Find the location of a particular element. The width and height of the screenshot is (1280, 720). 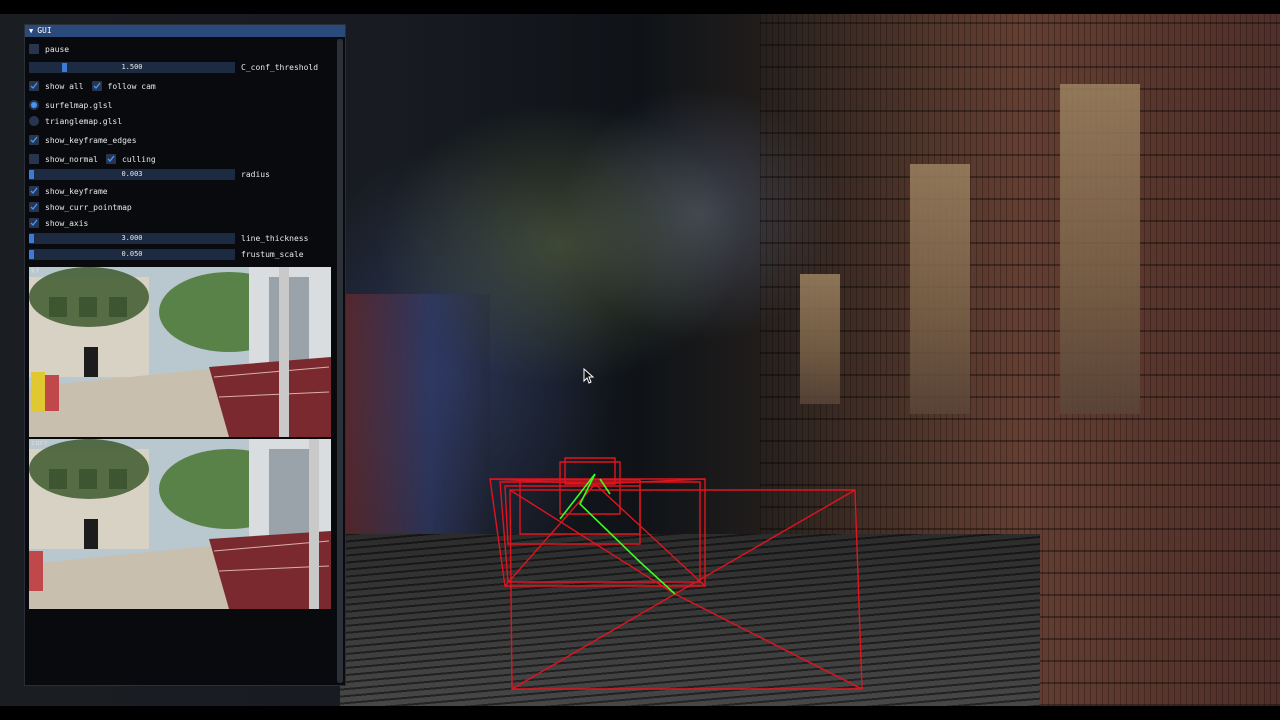

keyframe-image: kf is located at coordinates (180, 352).